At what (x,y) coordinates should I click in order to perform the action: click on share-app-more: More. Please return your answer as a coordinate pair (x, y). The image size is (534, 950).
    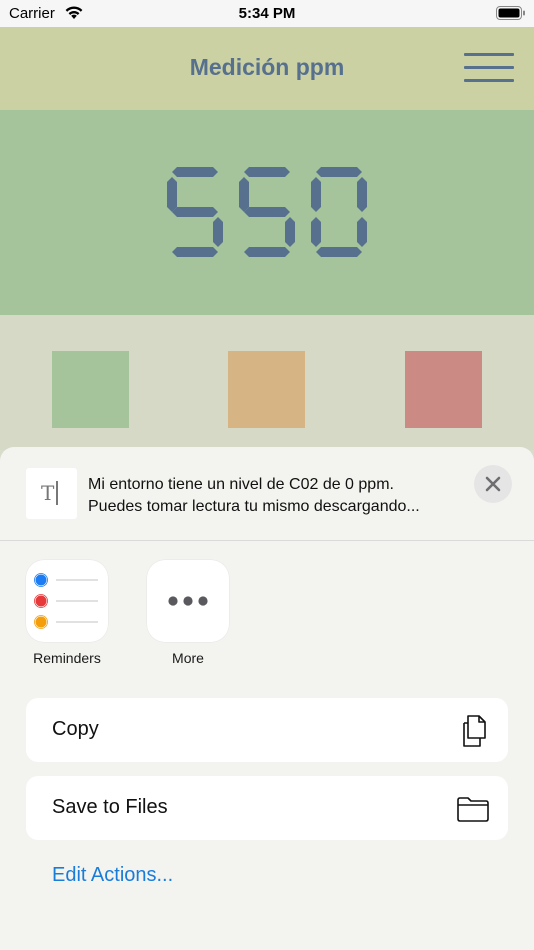
    Looking at the image, I should click on (188, 613).